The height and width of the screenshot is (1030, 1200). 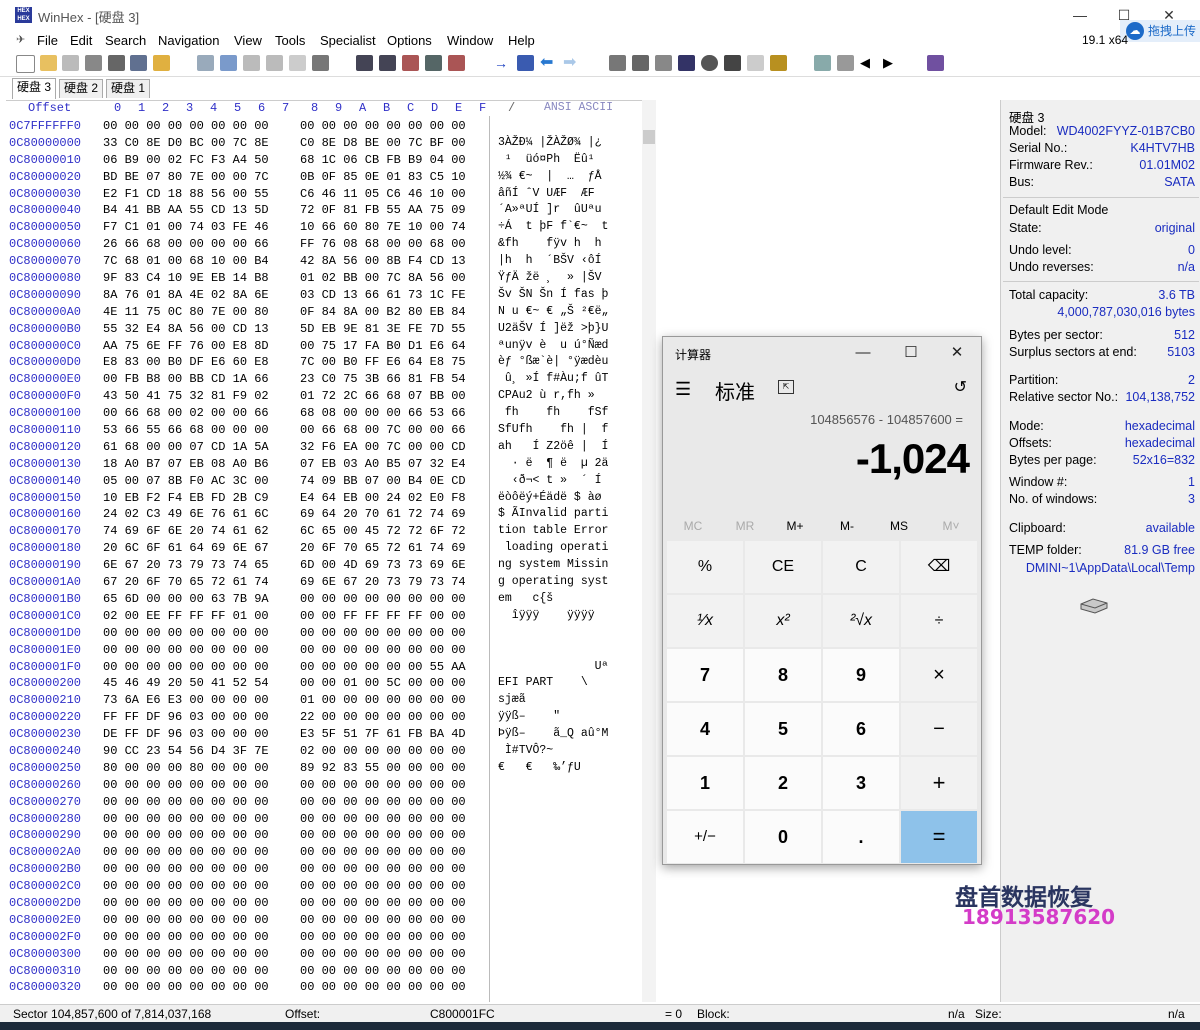 What do you see at coordinates (868, 63) in the screenshot?
I see `prev-page-icon: ◀` at bounding box center [868, 63].